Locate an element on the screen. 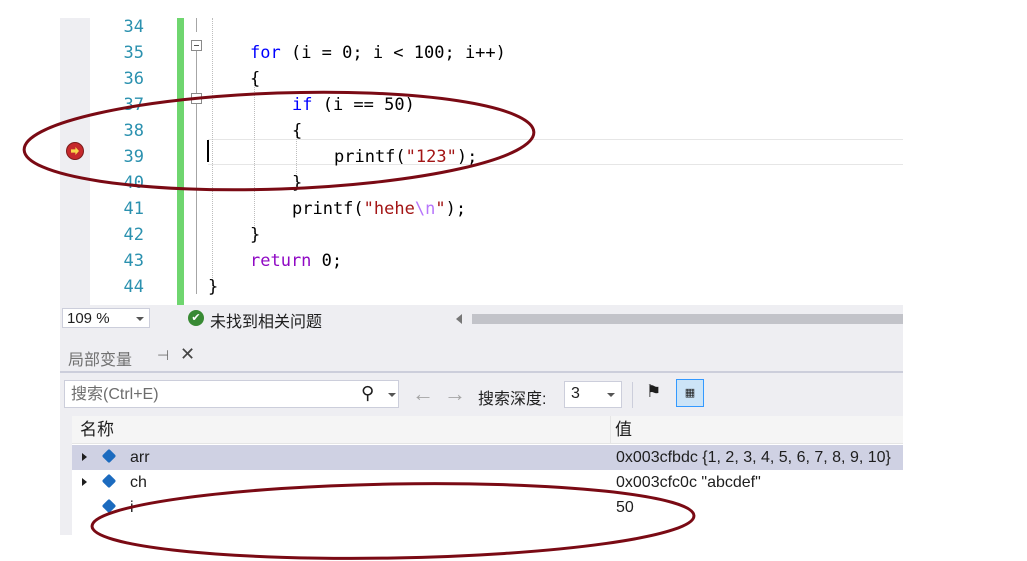 This screenshot has width=1027, height=561. search-options-chevron-icon is located at coordinates (392, 395).